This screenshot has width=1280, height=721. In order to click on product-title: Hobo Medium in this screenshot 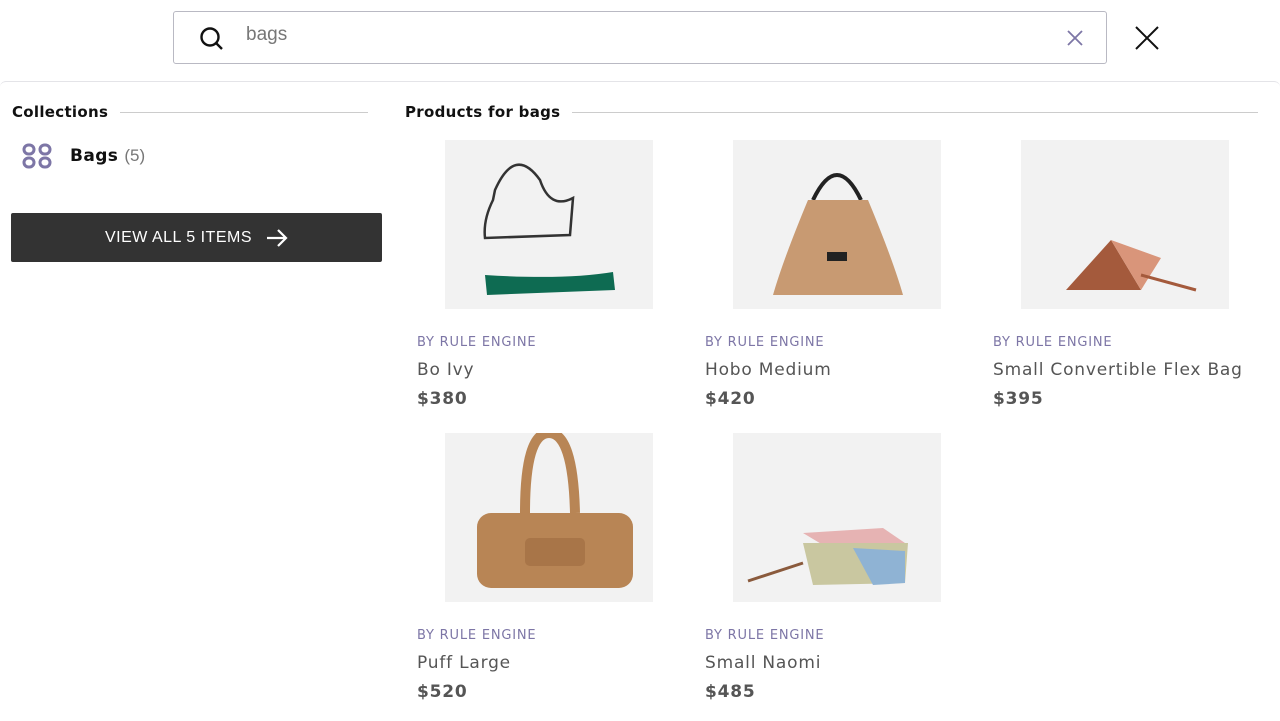, I will do `click(768, 370)`.